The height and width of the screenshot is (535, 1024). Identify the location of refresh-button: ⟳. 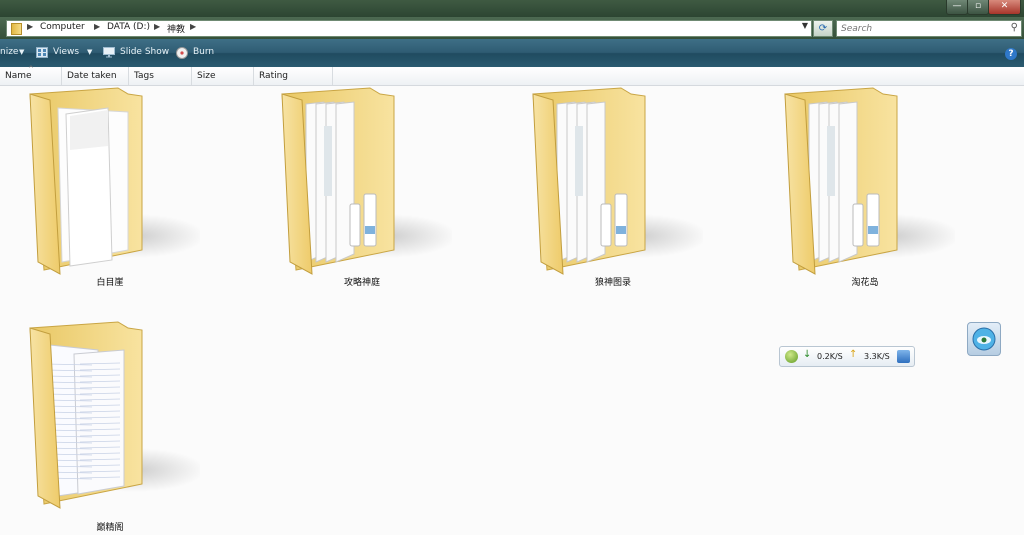
(823, 28).